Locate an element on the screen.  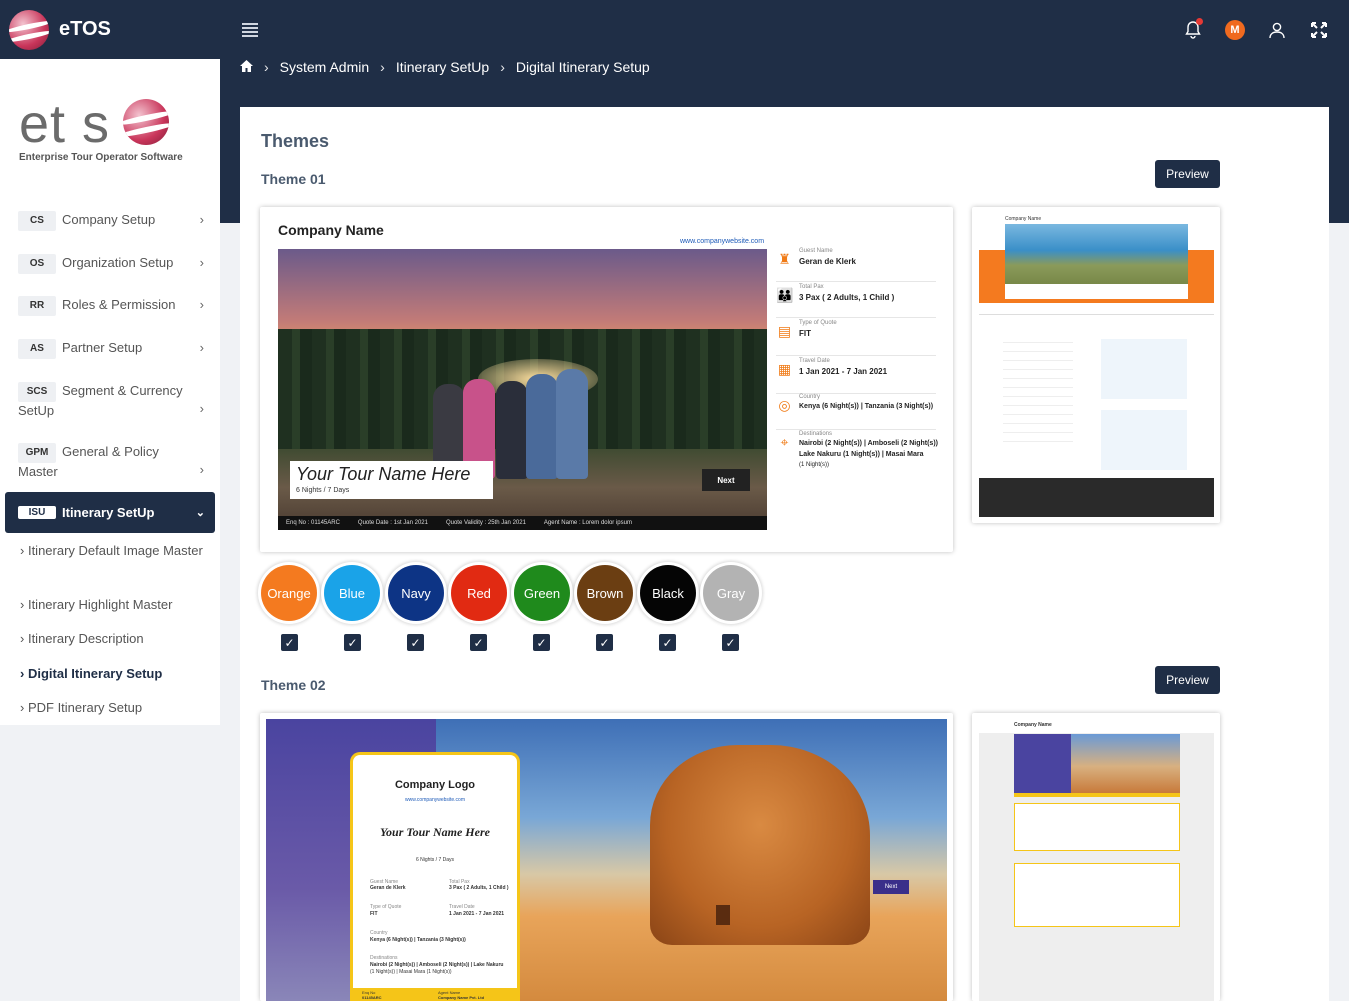
info-label: Total Pax is located at coordinates (811, 287).